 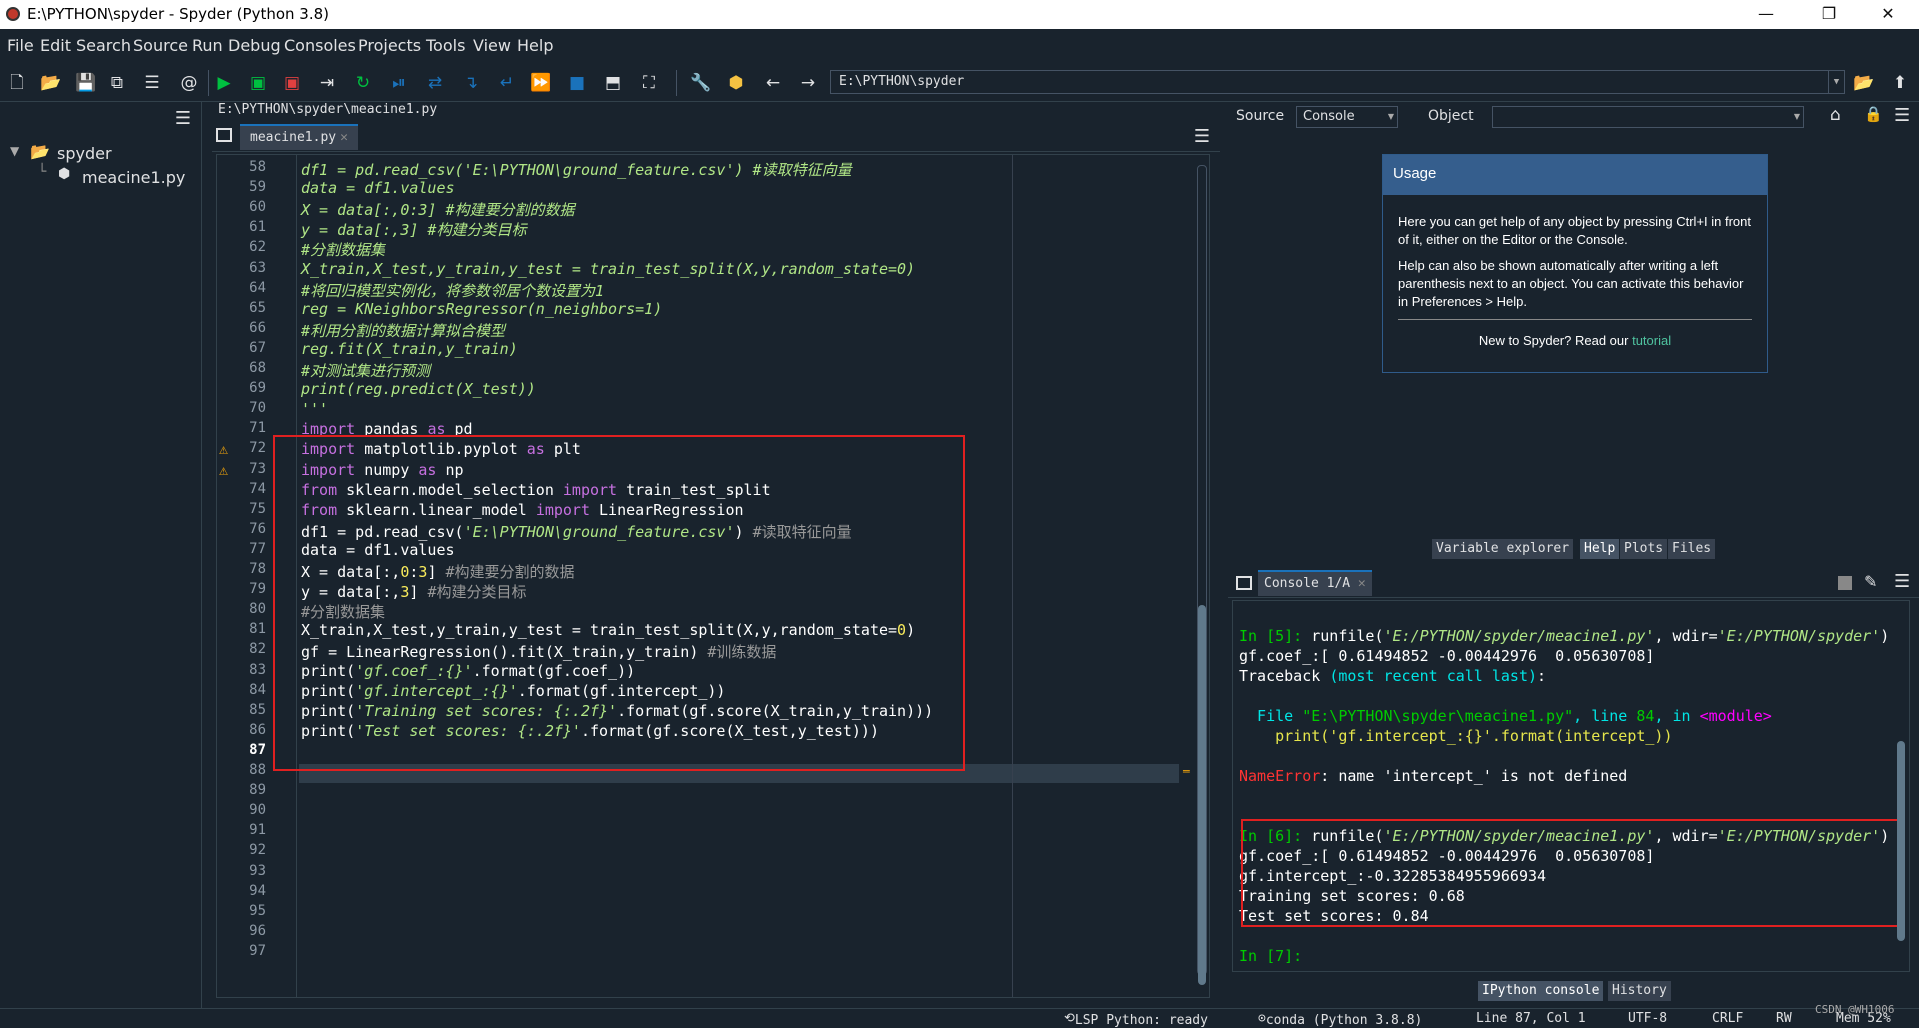 I want to click on tree-file-meacine1: meacine1.py, so click(x=133, y=177).